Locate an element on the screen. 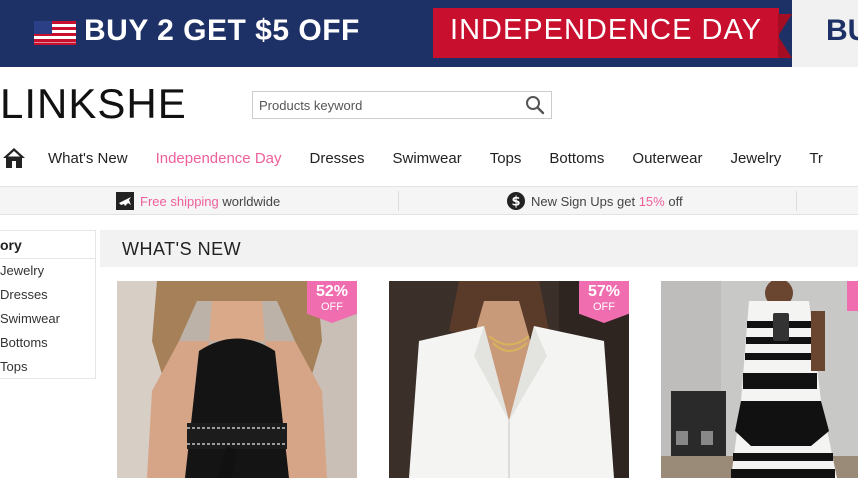 The width and height of the screenshot is (858, 478). sidebar-item-swimwear: Swimwear is located at coordinates (47, 319).